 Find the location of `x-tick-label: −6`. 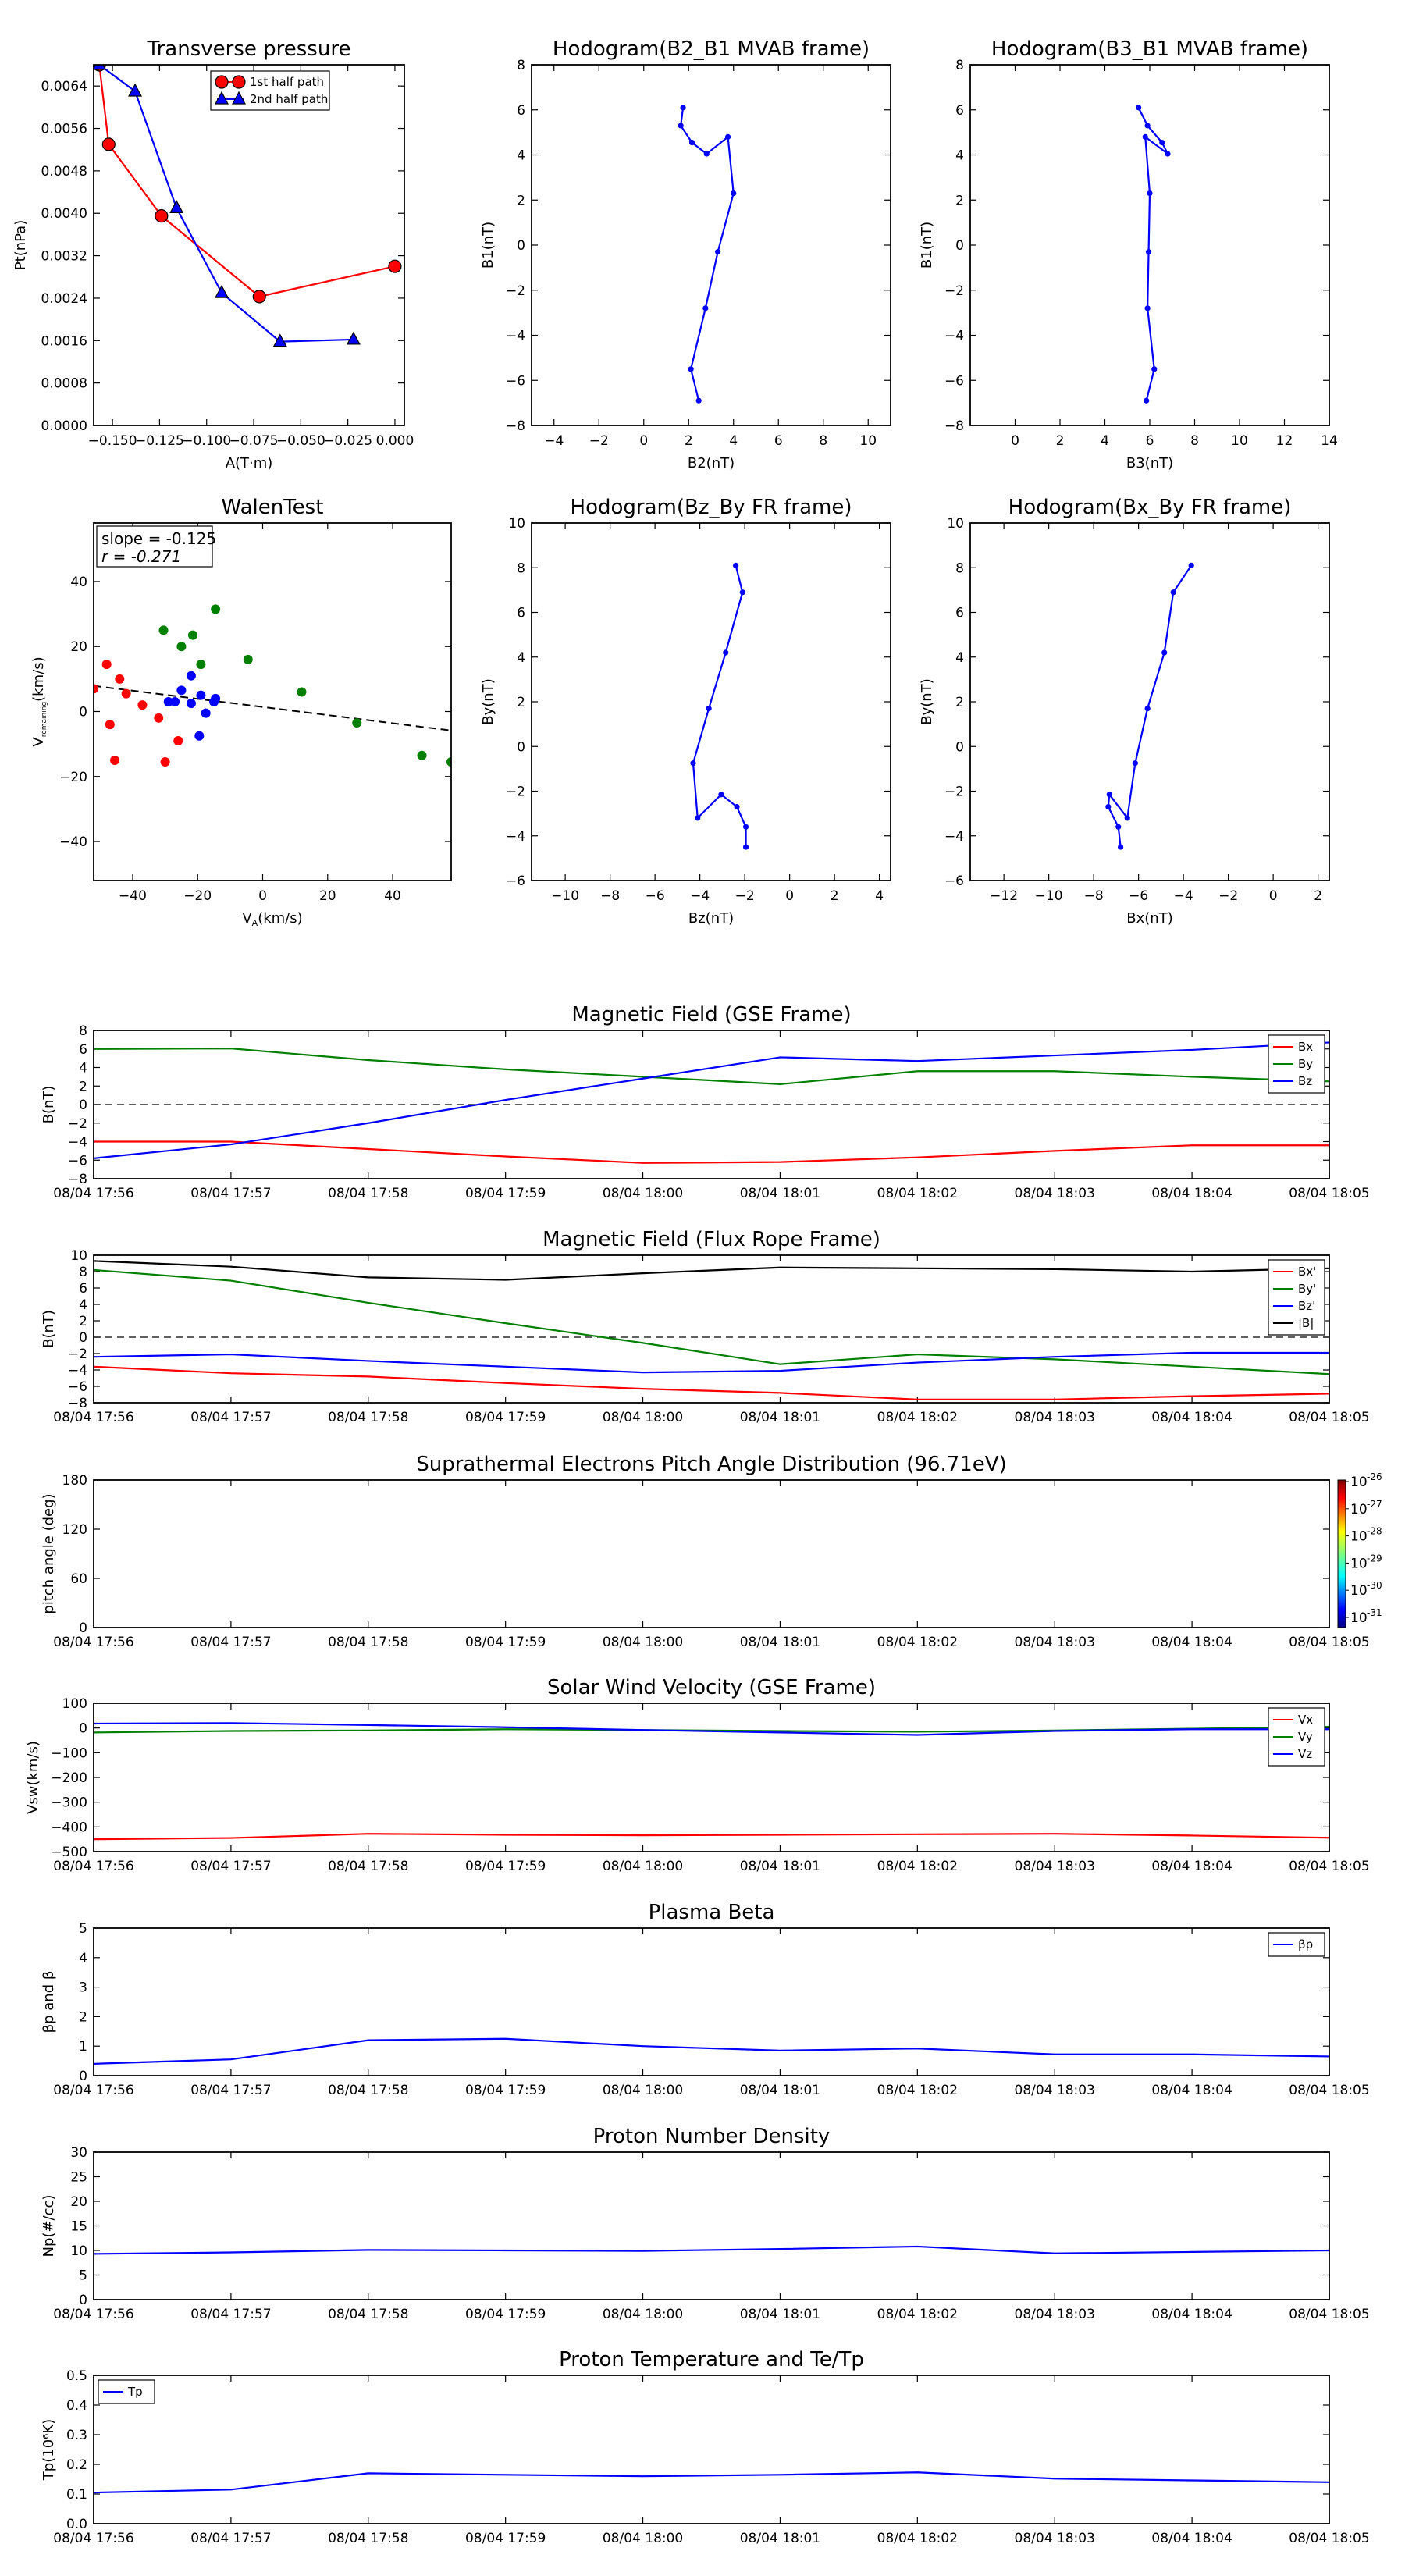

x-tick-label: −6 is located at coordinates (1139, 896).